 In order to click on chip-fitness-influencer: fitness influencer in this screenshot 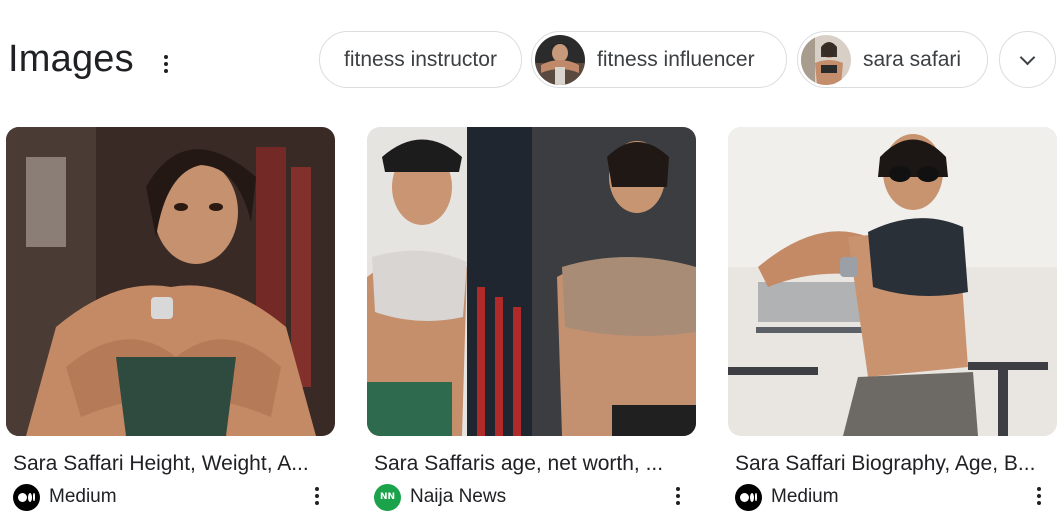, I will do `click(659, 59)`.